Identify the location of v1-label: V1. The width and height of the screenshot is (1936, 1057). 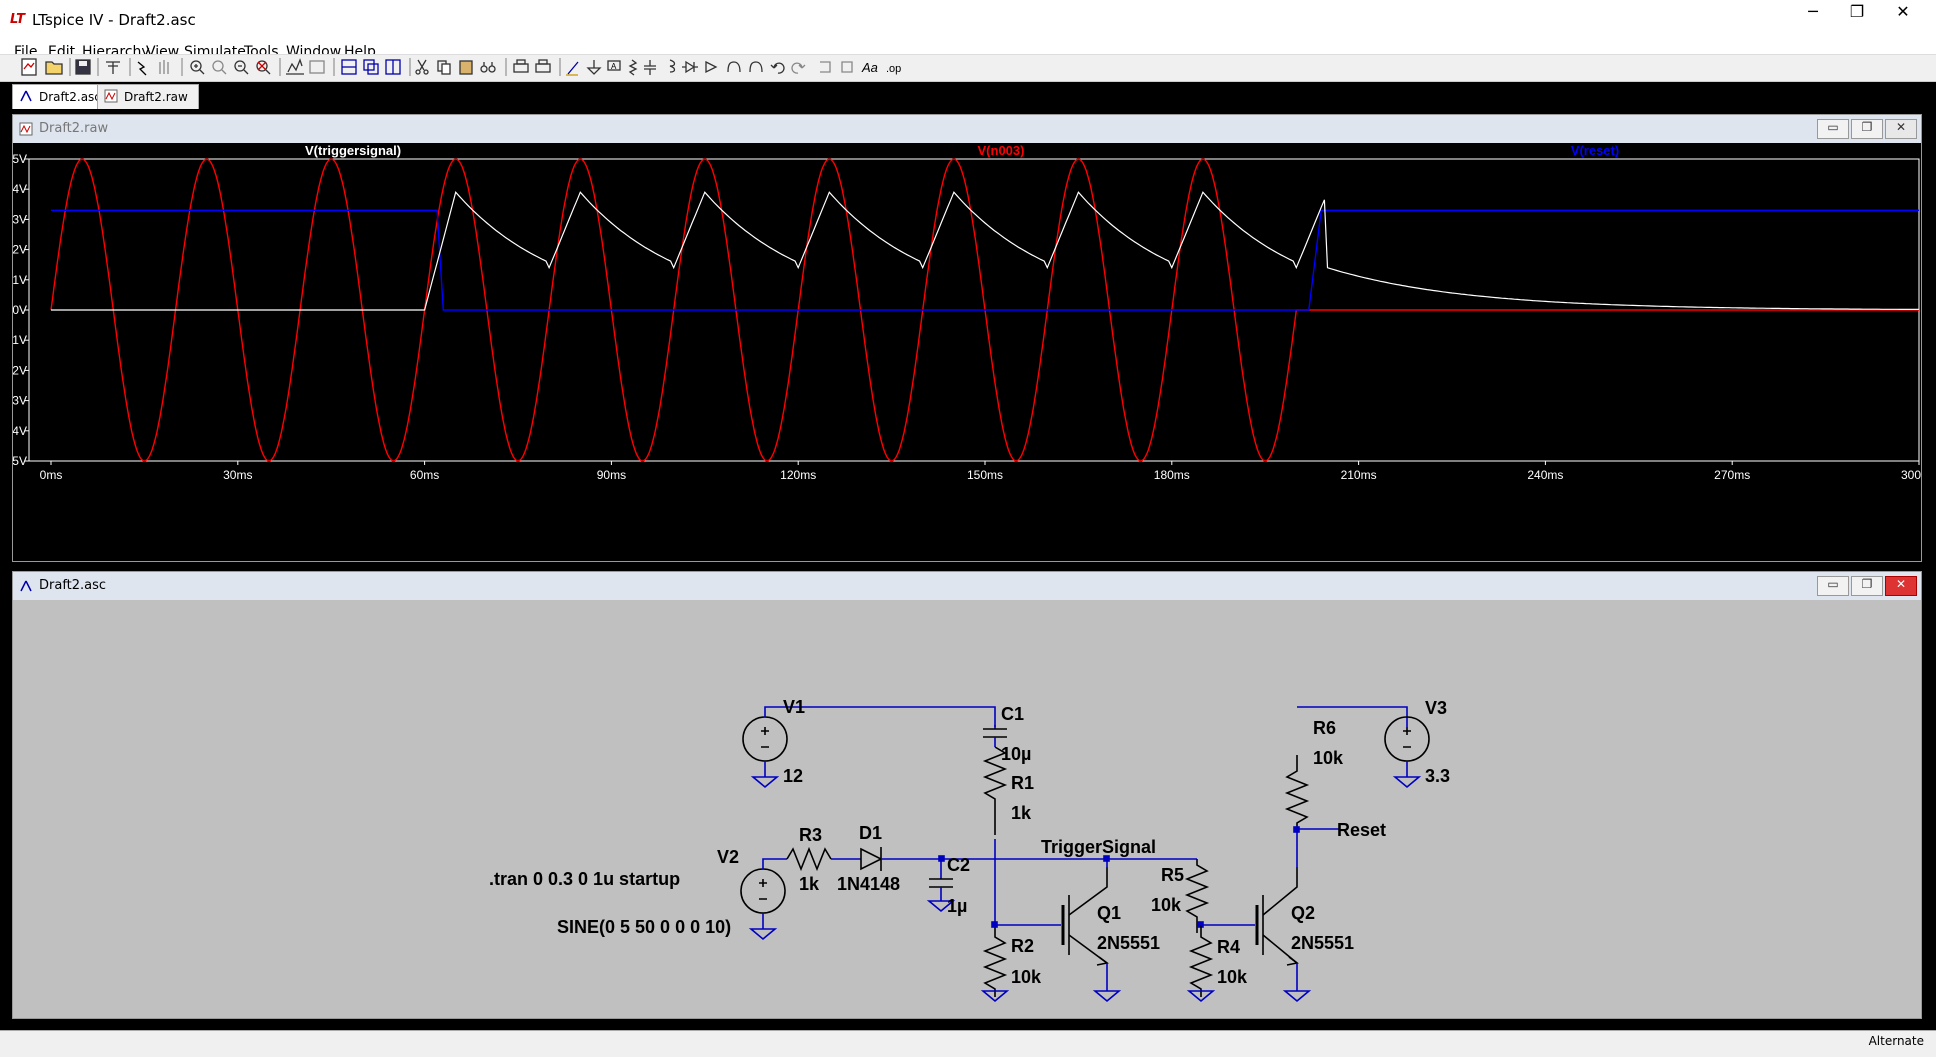
(794, 707).